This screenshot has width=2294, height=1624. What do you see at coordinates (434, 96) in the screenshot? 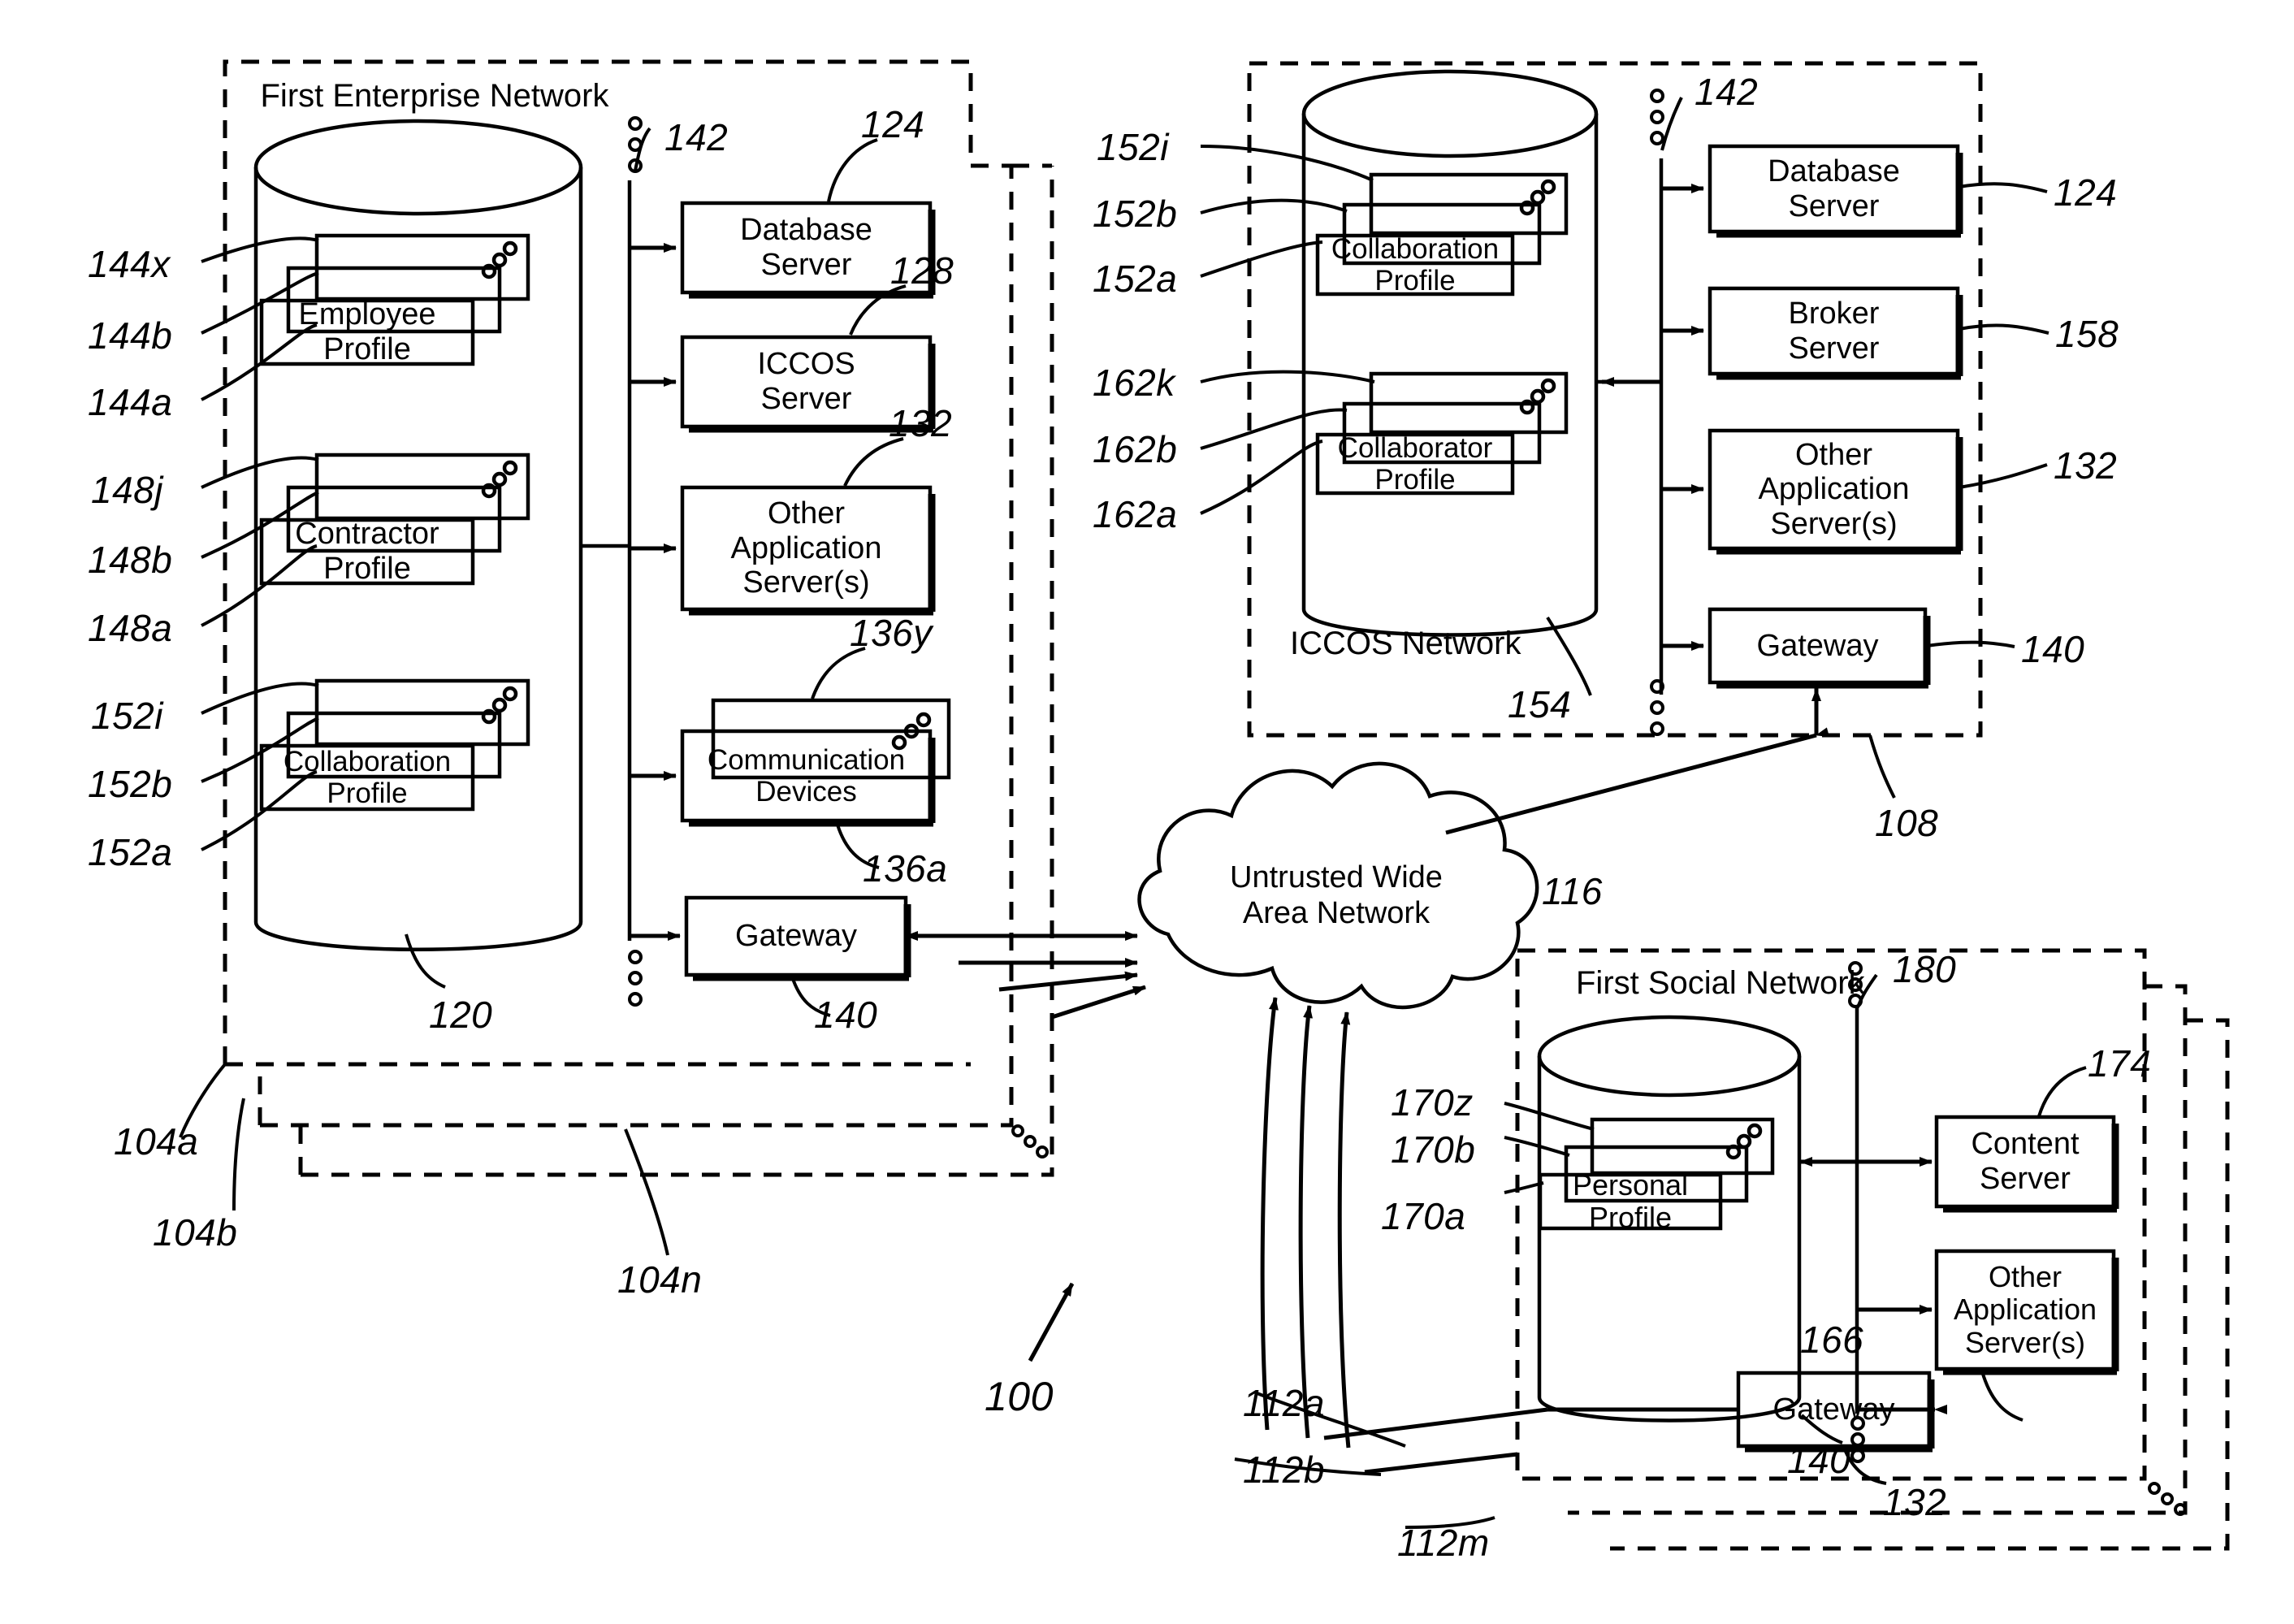
I see `enterprise-network-title: First Enterprise Network` at bounding box center [434, 96].